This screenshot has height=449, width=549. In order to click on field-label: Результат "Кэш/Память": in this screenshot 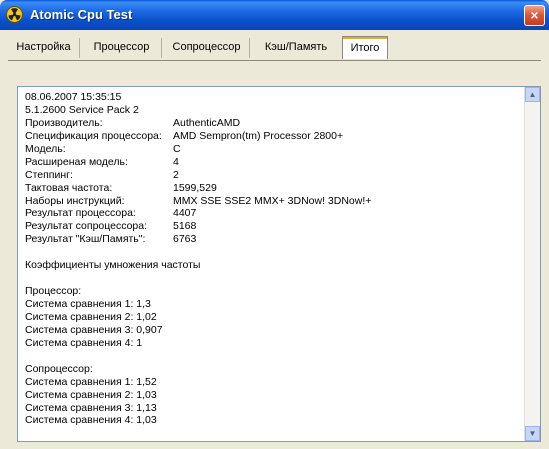, I will do `click(85, 239)`.